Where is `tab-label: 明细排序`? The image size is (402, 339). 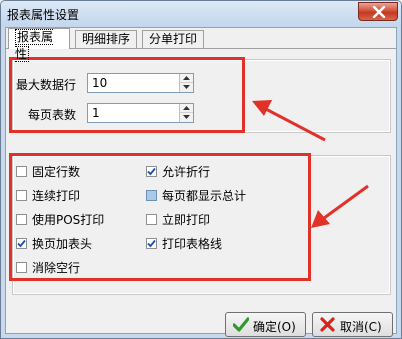
tab-label: 明细排序 is located at coordinates (106, 39).